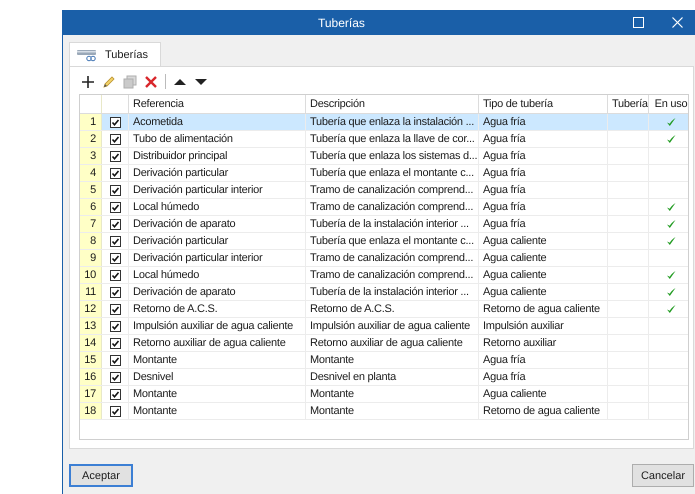 This screenshot has height=494, width=695. I want to click on row-number: 16, so click(91, 377).